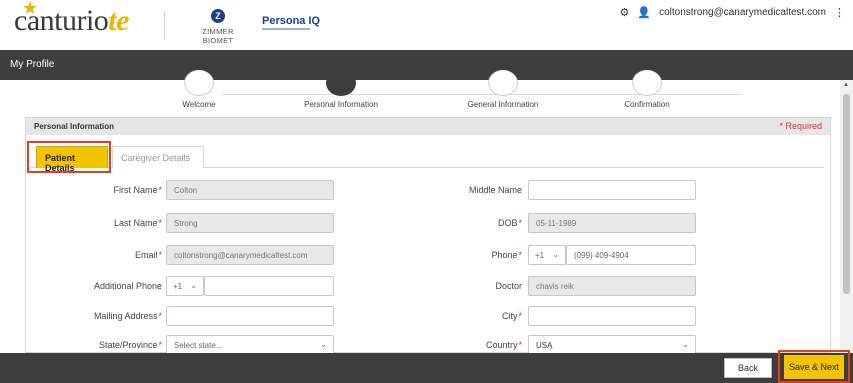  What do you see at coordinates (250, 345) in the screenshot?
I see `state-select: Select state... ⌄` at bounding box center [250, 345].